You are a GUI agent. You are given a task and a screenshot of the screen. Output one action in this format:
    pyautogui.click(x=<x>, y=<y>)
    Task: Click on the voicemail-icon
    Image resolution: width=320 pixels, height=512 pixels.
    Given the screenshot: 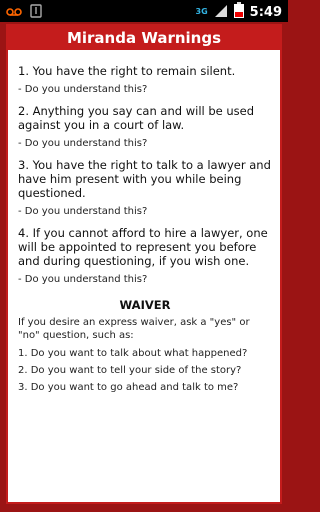 What is the action you would take?
    pyautogui.click(x=14, y=12)
    